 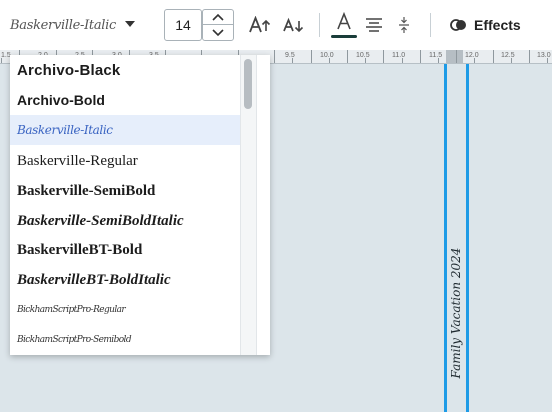 I want to click on effects-label: Effects, so click(x=497, y=25).